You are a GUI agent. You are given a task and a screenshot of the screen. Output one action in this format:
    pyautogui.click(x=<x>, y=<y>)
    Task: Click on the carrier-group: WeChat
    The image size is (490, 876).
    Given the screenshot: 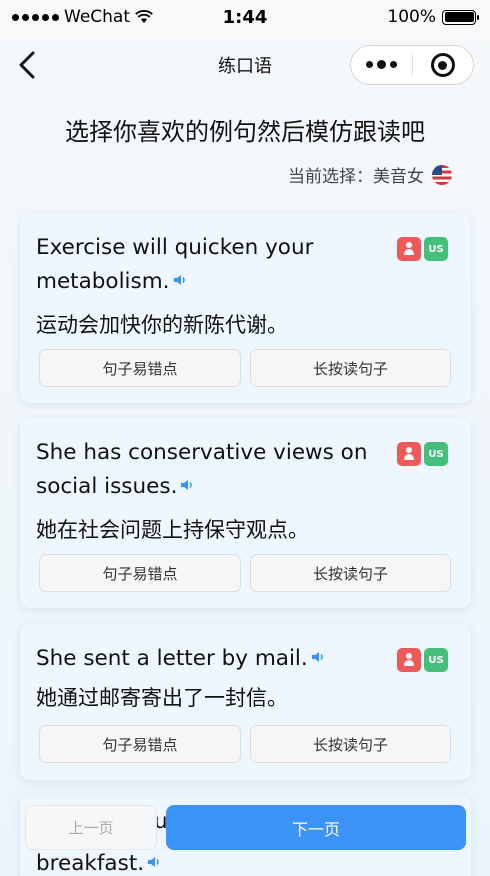 What is the action you would take?
    pyautogui.click(x=82, y=17)
    